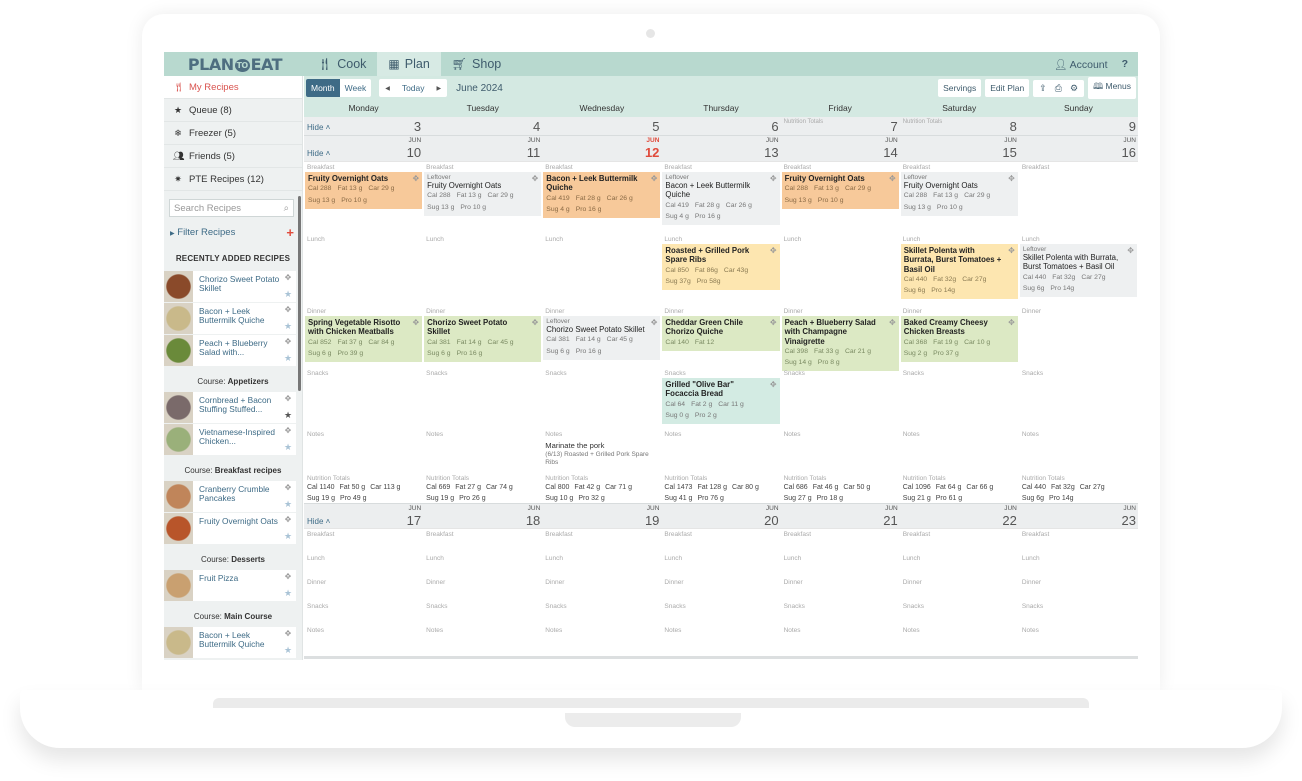 This screenshot has width=1302, height=781. Describe the element at coordinates (233, 133) in the screenshot. I see `sidebar-item-freezer: ❄︎ Freezer (5)` at that location.